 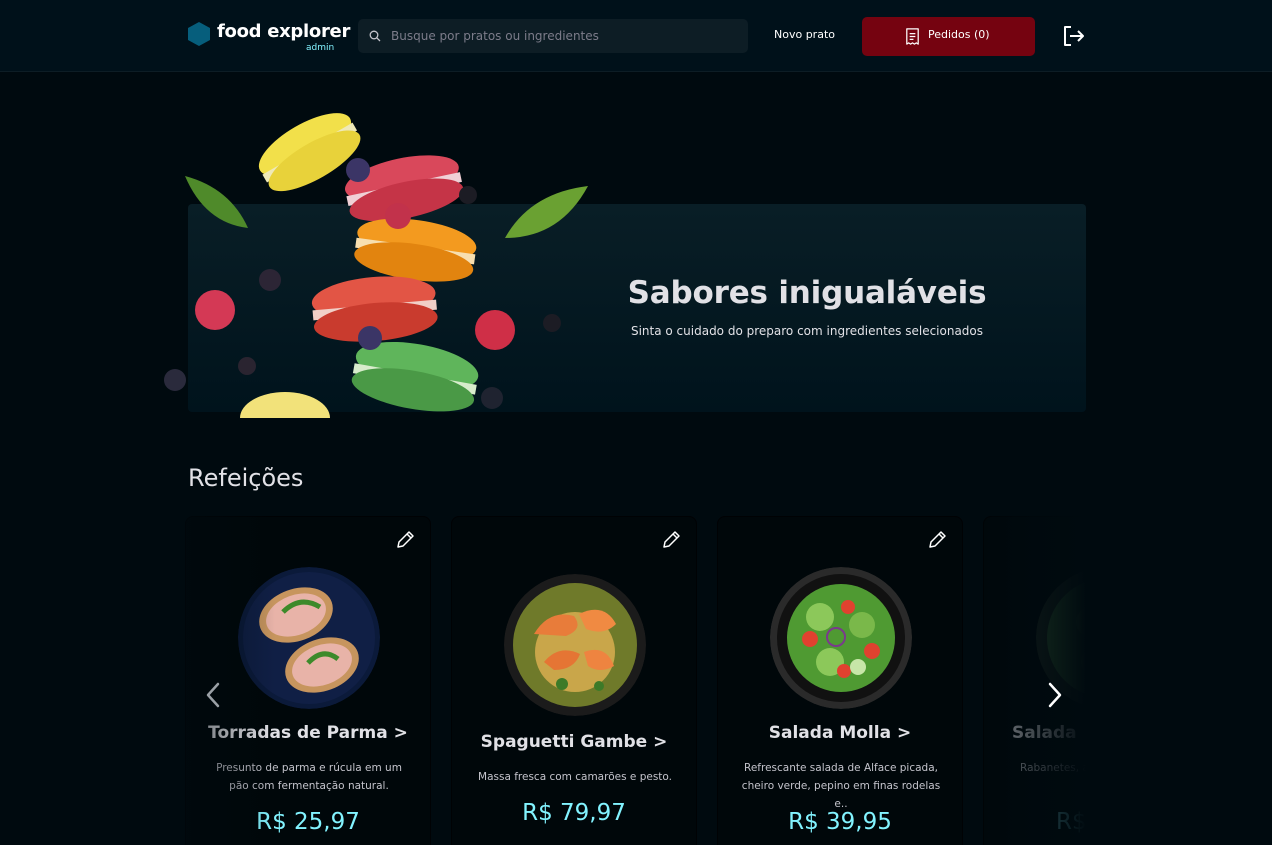 I want to click on orders-button-label: Pedidos (0), so click(x=959, y=34).